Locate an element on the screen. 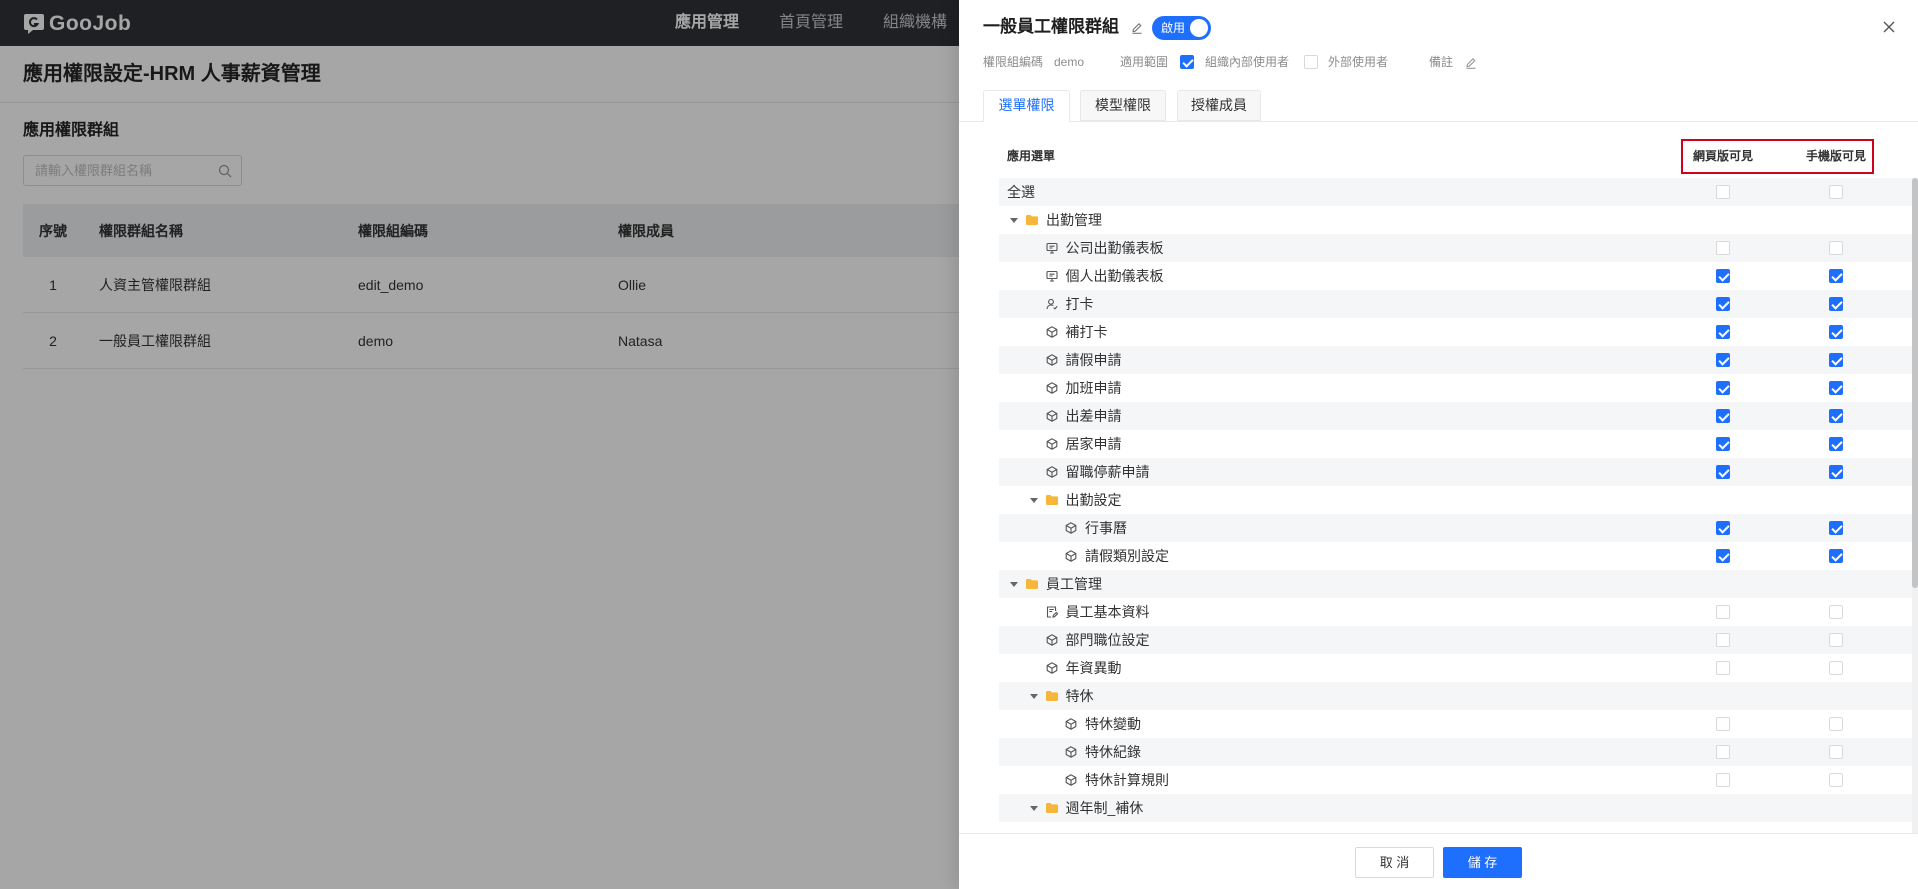  menu-item-row: 公司出勤儀表板 is located at coordinates (1455, 248).